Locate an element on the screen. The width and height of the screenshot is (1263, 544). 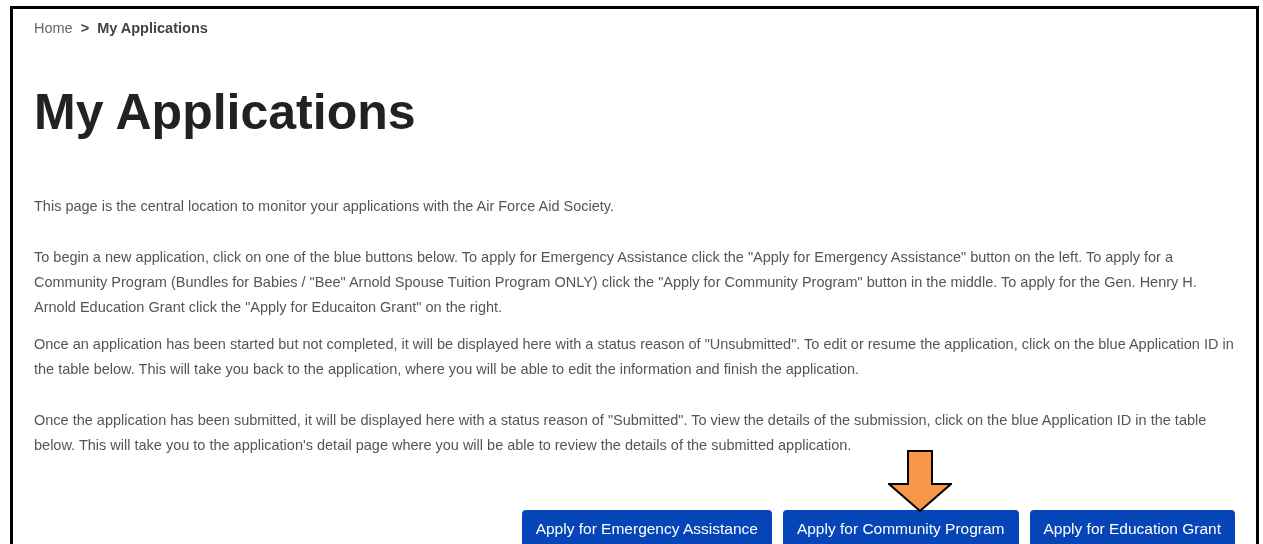
breadcrumb-link: Home is located at coordinates (53, 29).